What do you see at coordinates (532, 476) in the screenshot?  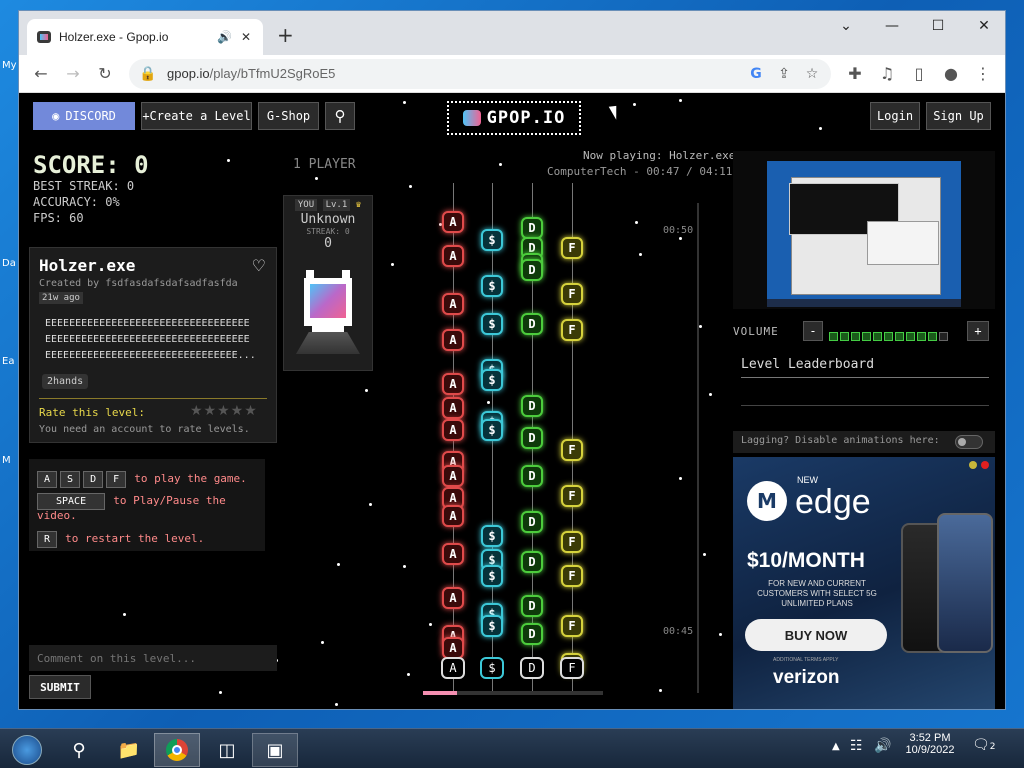 I see `note-d: D` at bounding box center [532, 476].